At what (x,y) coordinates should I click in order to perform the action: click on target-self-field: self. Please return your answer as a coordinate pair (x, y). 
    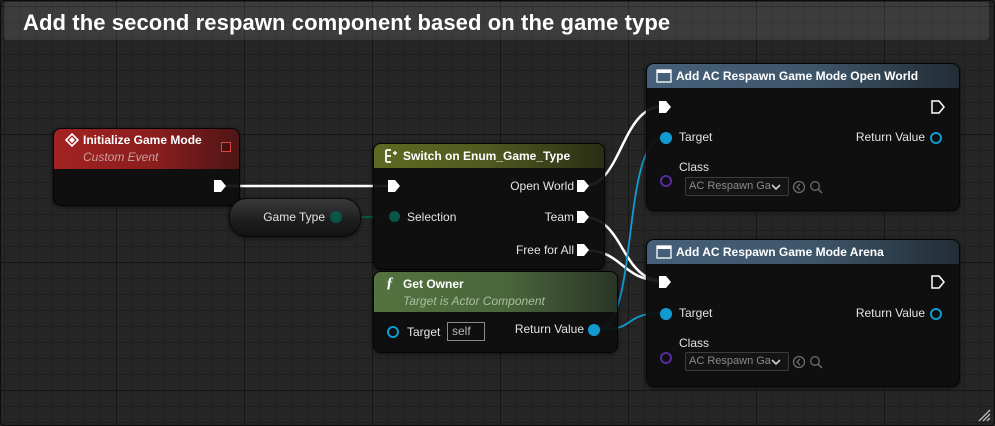
    Looking at the image, I should click on (466, 331).